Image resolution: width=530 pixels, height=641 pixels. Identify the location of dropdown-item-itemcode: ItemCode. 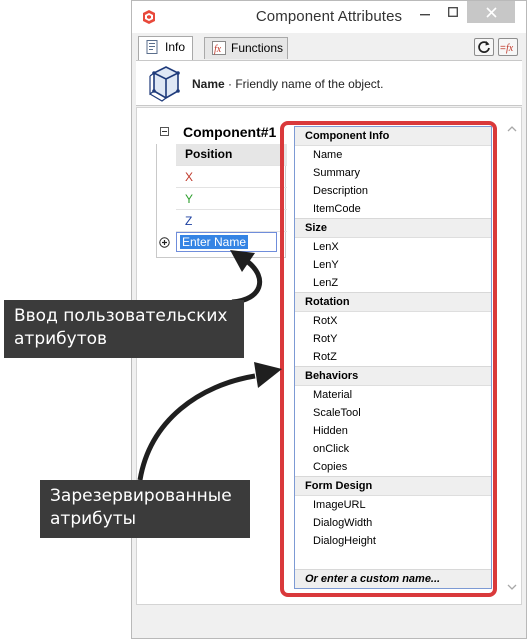
(393, 209).